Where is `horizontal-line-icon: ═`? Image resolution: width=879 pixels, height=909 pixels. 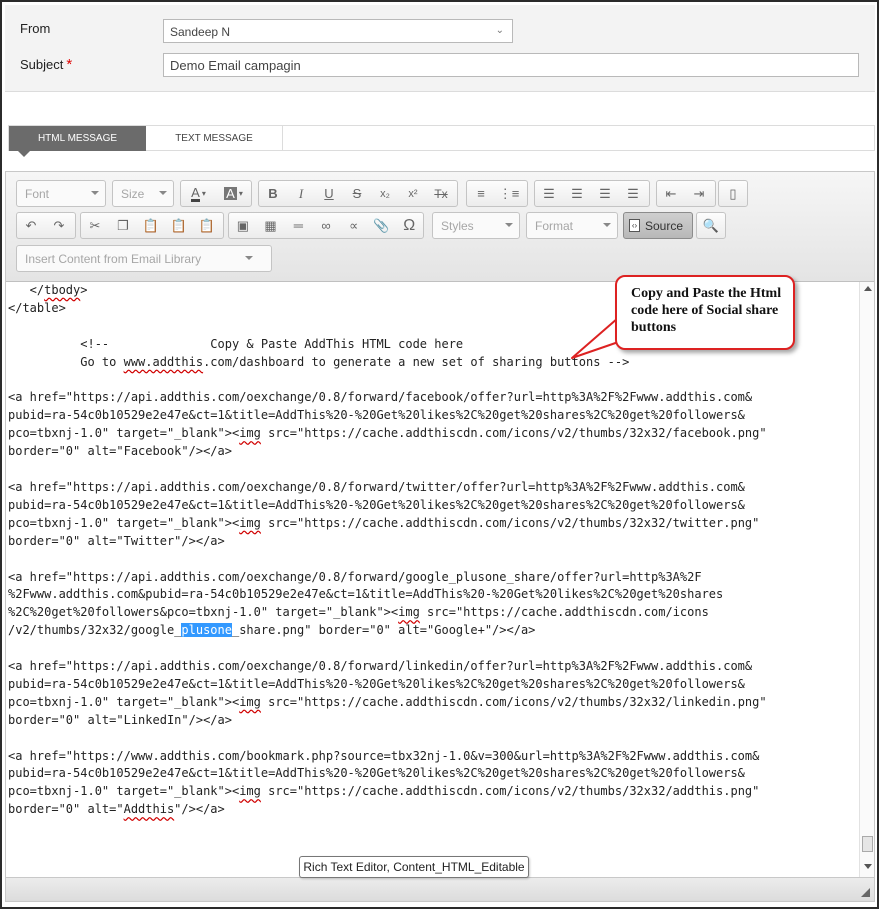
horizontal-line-icon: ═ is located at coordinates (298, 225).